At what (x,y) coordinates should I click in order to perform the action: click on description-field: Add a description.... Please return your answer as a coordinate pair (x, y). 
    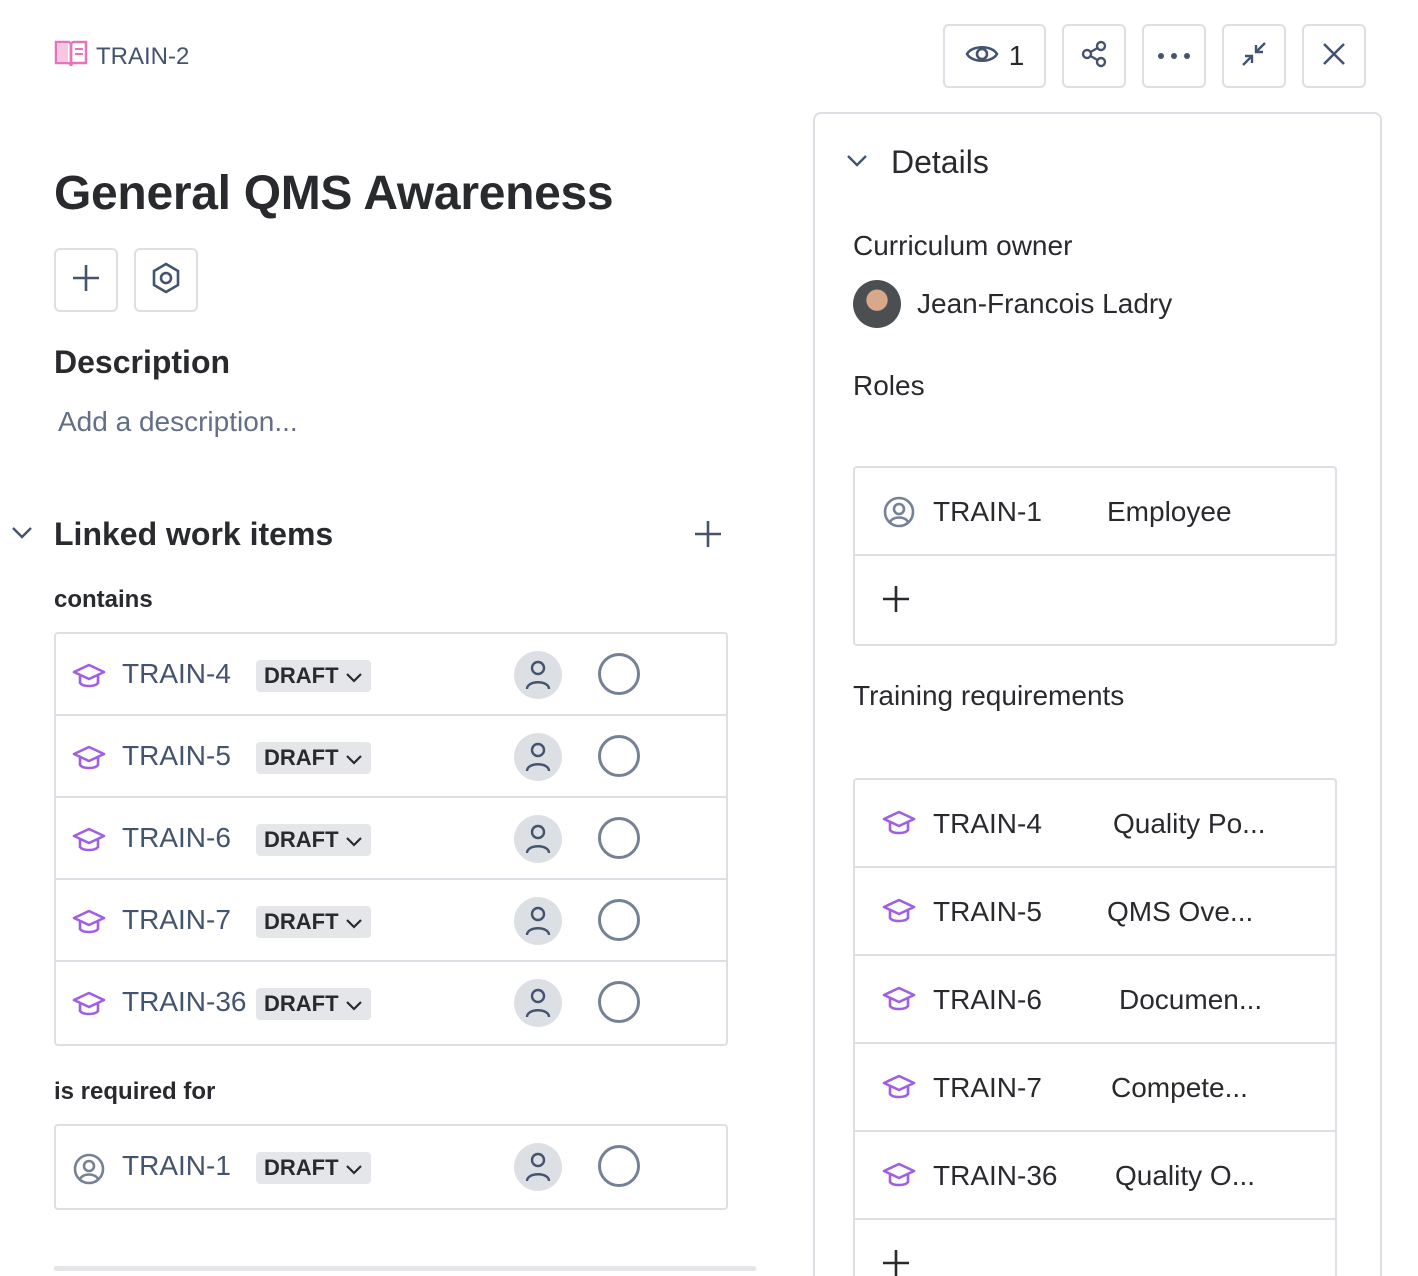
    Looking at the image, I should click on (178, 422).